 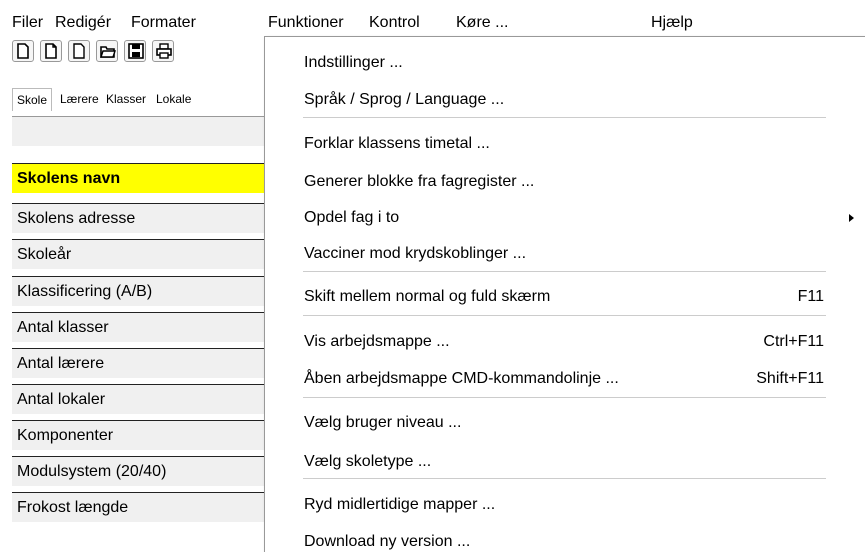 I want to click on shortcut-shift-f11: Shift+F11, so click(x=790, y=378).